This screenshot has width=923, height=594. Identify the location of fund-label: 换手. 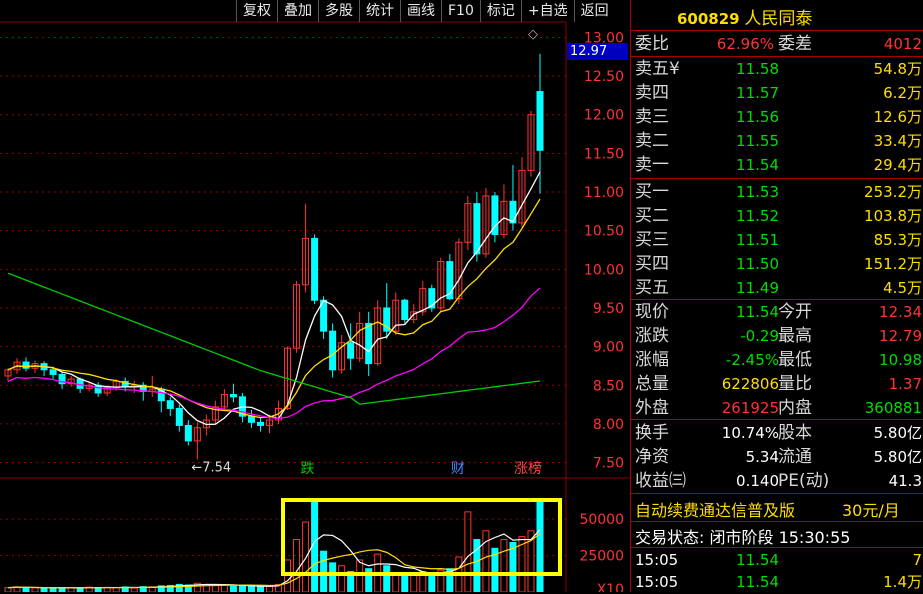
(652, 433).